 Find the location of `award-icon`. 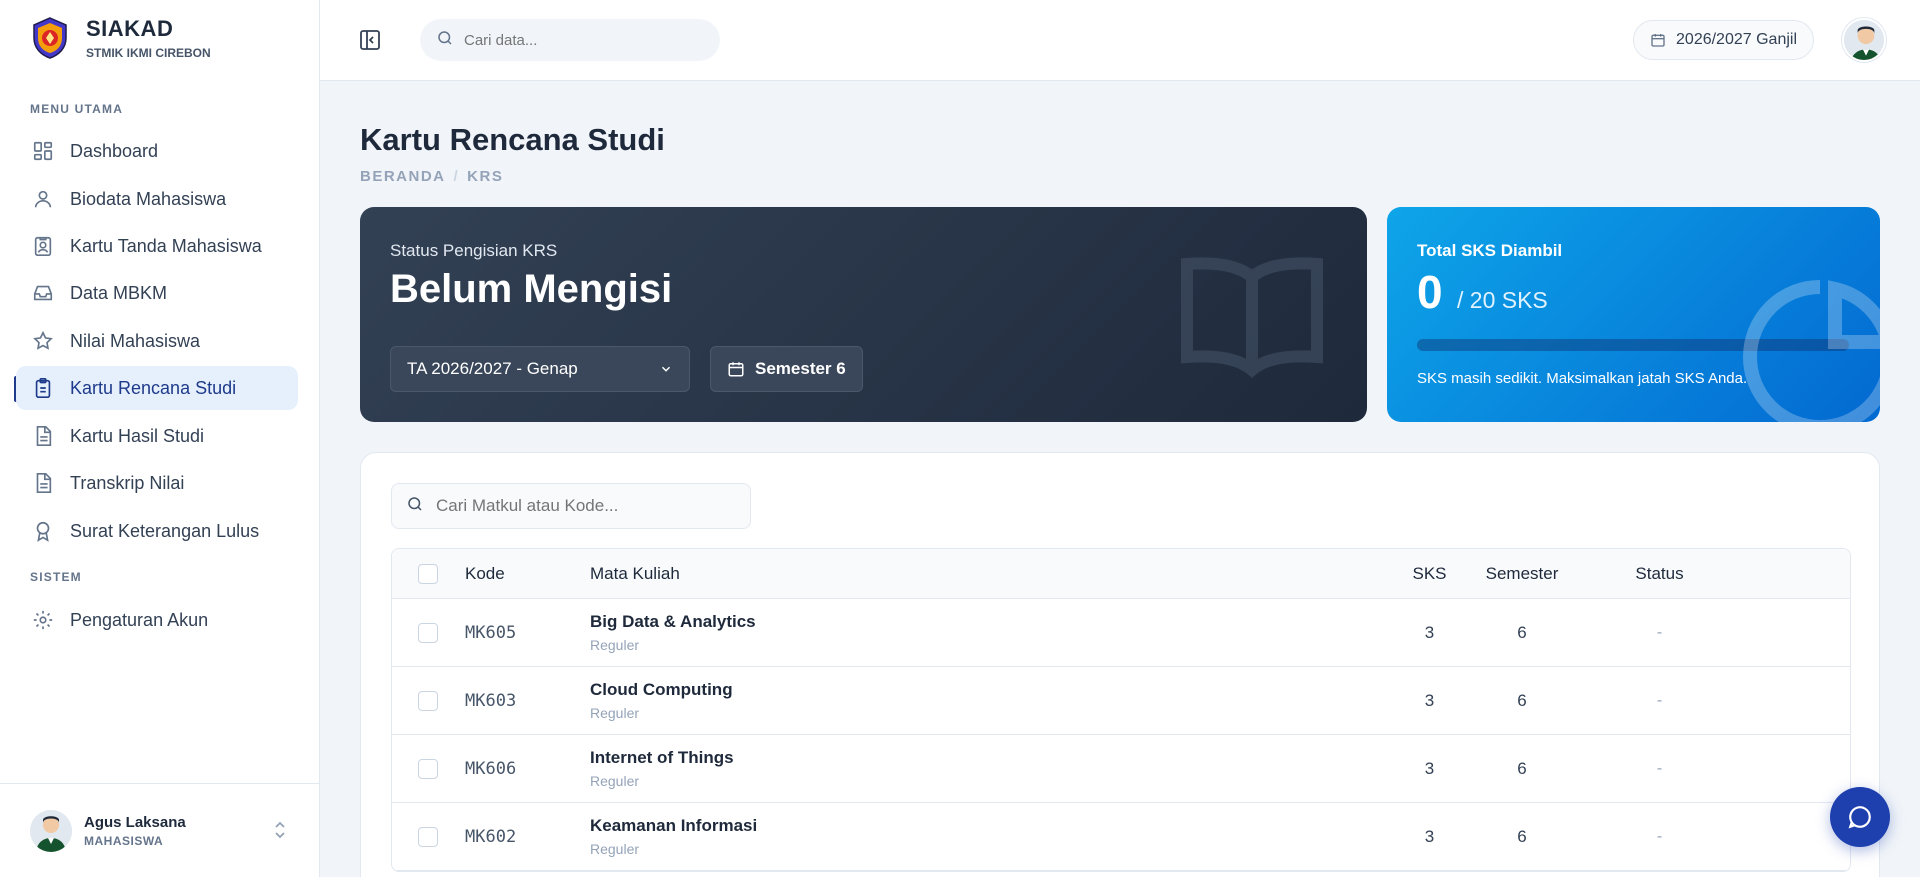

award-icon is located at coordinates (43, 531).